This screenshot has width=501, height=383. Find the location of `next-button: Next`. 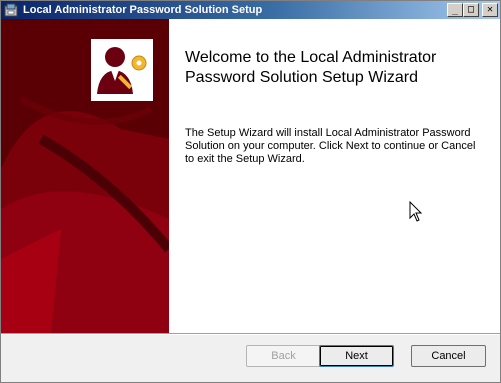

next-button: Next is located at coordinates (356, 356).